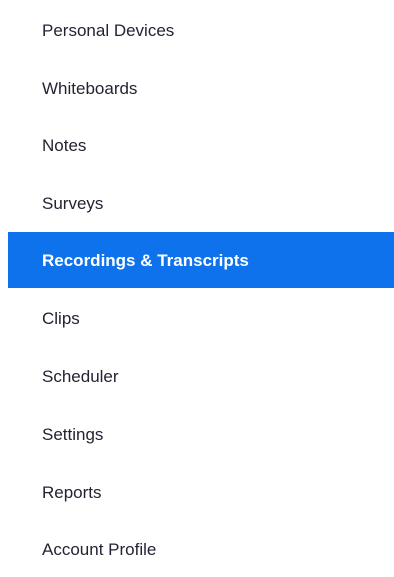 The width and height of the screenshot is (394, 577). Describe the element at coordinates (201, 376) in the screenshot. I see `sidebar-item-scheduler: Scheduler` at that location.